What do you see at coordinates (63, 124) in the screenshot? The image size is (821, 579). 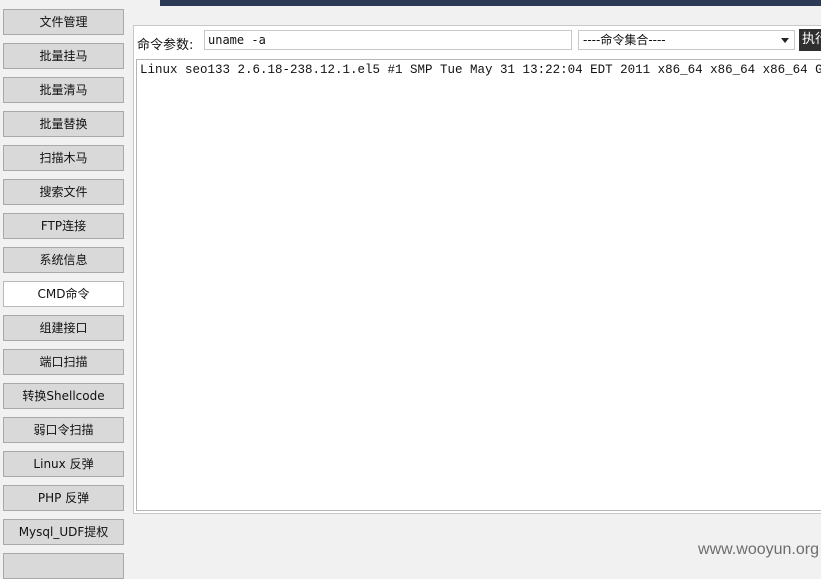 I see `menu-batch-replace: 批量替换` at bounding box center [63, 124].